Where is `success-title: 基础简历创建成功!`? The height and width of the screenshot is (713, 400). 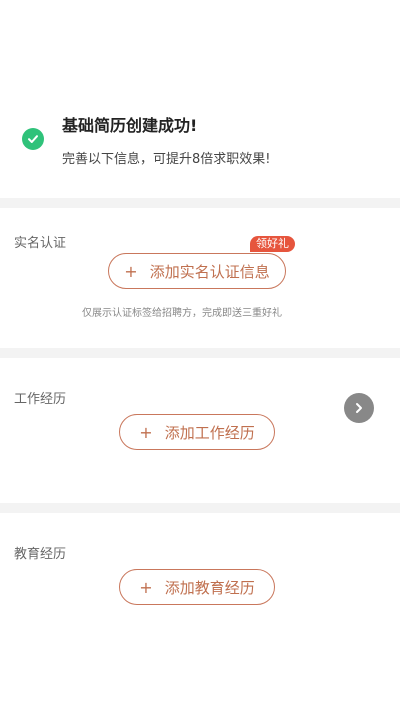
success-title: 基础简历创建成功! is located at coordinates (130, 125).